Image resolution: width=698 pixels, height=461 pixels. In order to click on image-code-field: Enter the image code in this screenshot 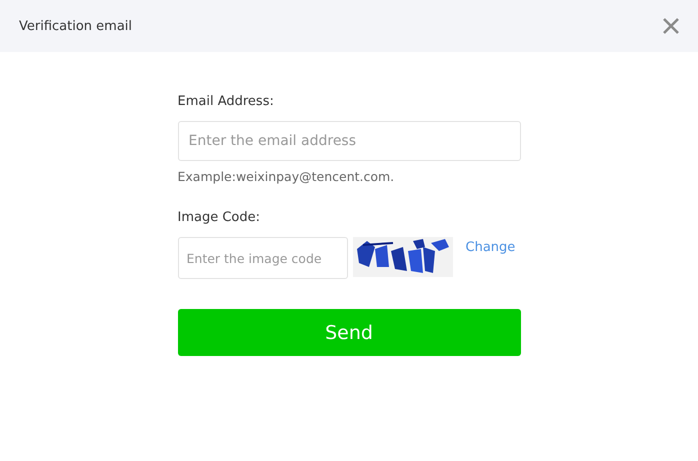, I will do `click(263, 258)`.